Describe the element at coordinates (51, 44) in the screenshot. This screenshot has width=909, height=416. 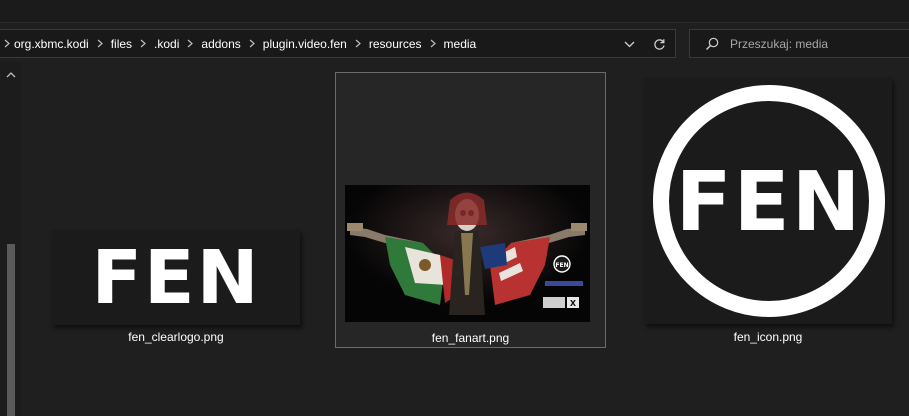
I see `breadcrumb-item-org-xbmc-kodi: org.xbmc.kodi` at that location.